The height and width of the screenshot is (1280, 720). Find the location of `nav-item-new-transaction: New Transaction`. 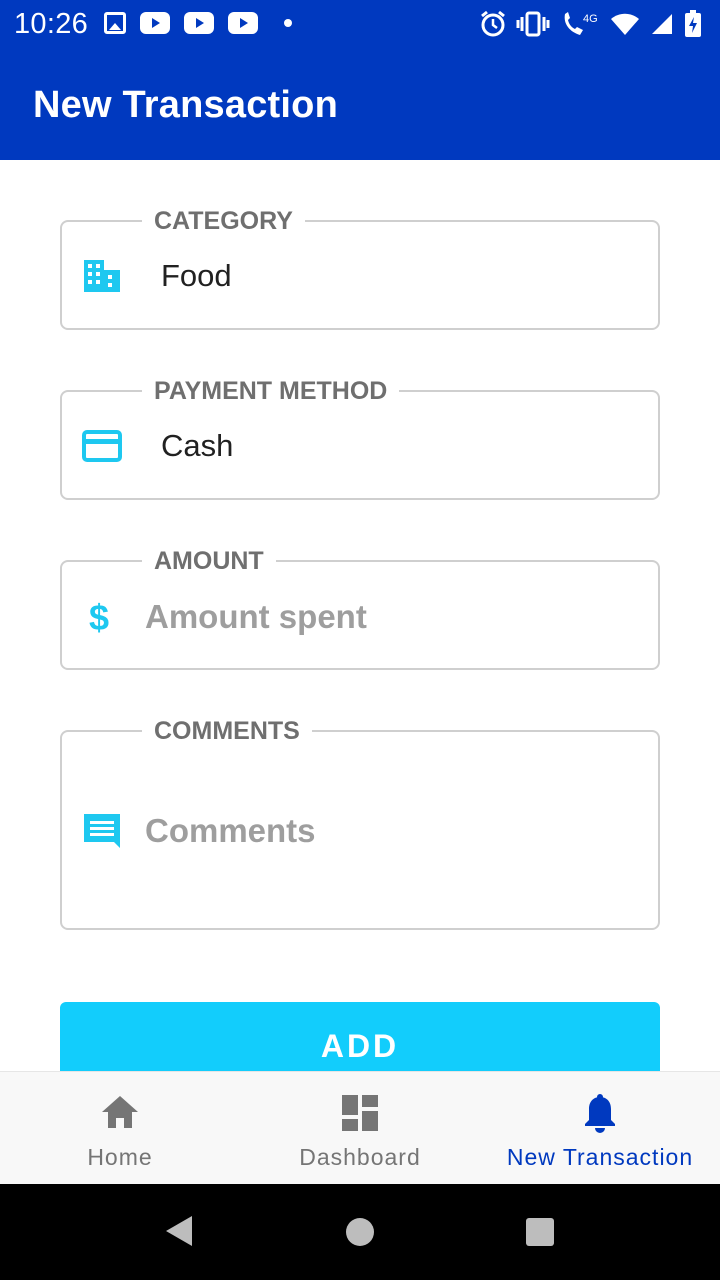

nav-item-new-transaction: New Transaction is located at coordinates (600, 1128).